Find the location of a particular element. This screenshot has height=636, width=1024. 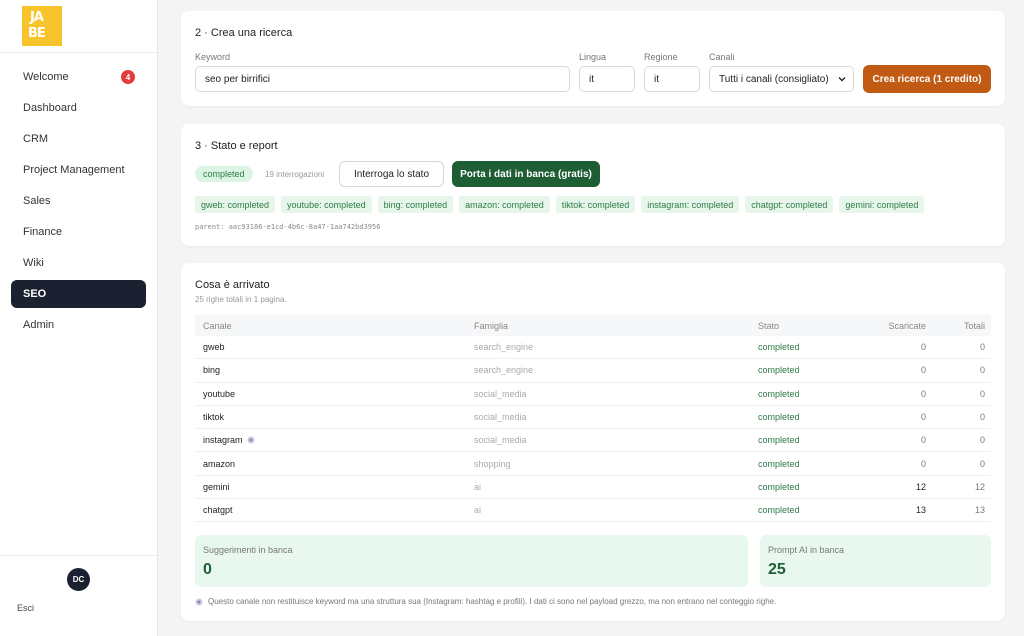

keyword-input: seo per birrifici is located at coordinates (382, 79).